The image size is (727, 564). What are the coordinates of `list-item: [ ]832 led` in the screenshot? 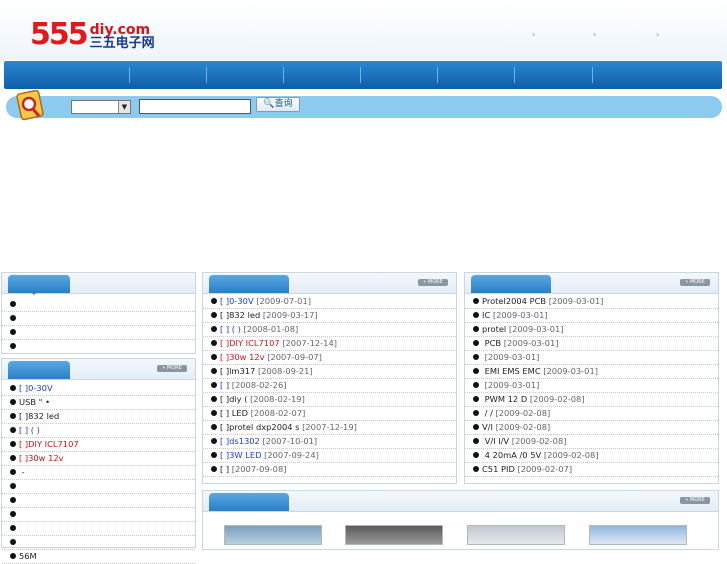 It's located at (98, 417).